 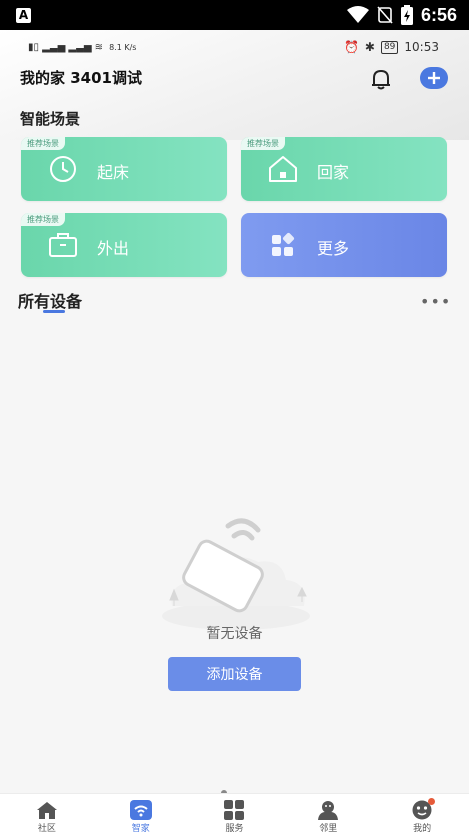 I want to click on scene-card-goout: 推荐场景 外出, so click(x=124, y=245).